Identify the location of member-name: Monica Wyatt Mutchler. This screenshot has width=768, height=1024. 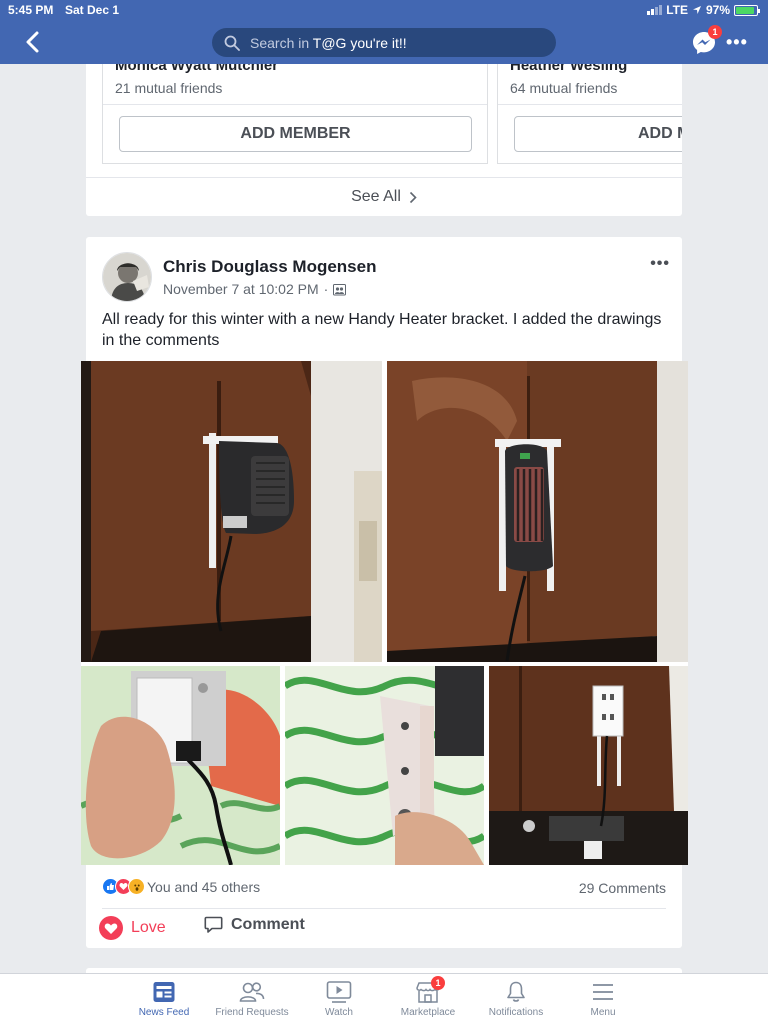
(196, 69).